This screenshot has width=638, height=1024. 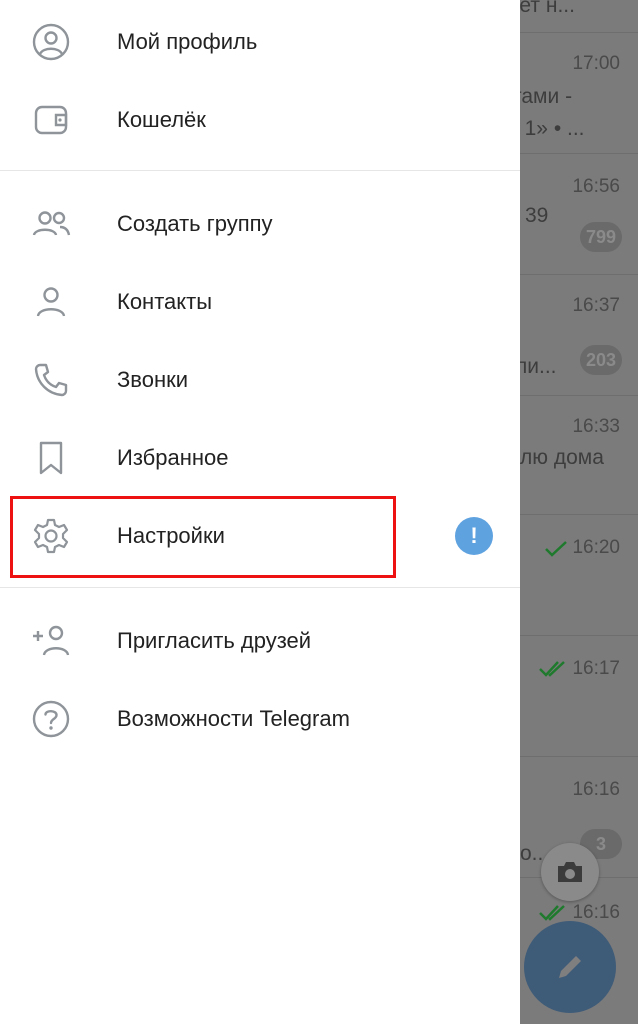 I want to click on chat-preview: тами -, so click(x=542, y=96).